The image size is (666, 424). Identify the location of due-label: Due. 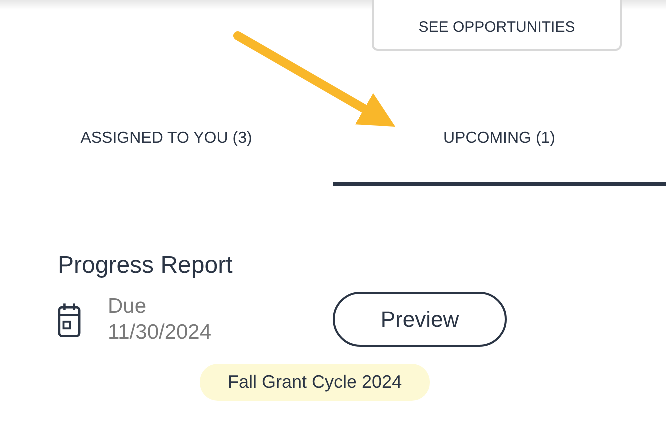
(128, 307).